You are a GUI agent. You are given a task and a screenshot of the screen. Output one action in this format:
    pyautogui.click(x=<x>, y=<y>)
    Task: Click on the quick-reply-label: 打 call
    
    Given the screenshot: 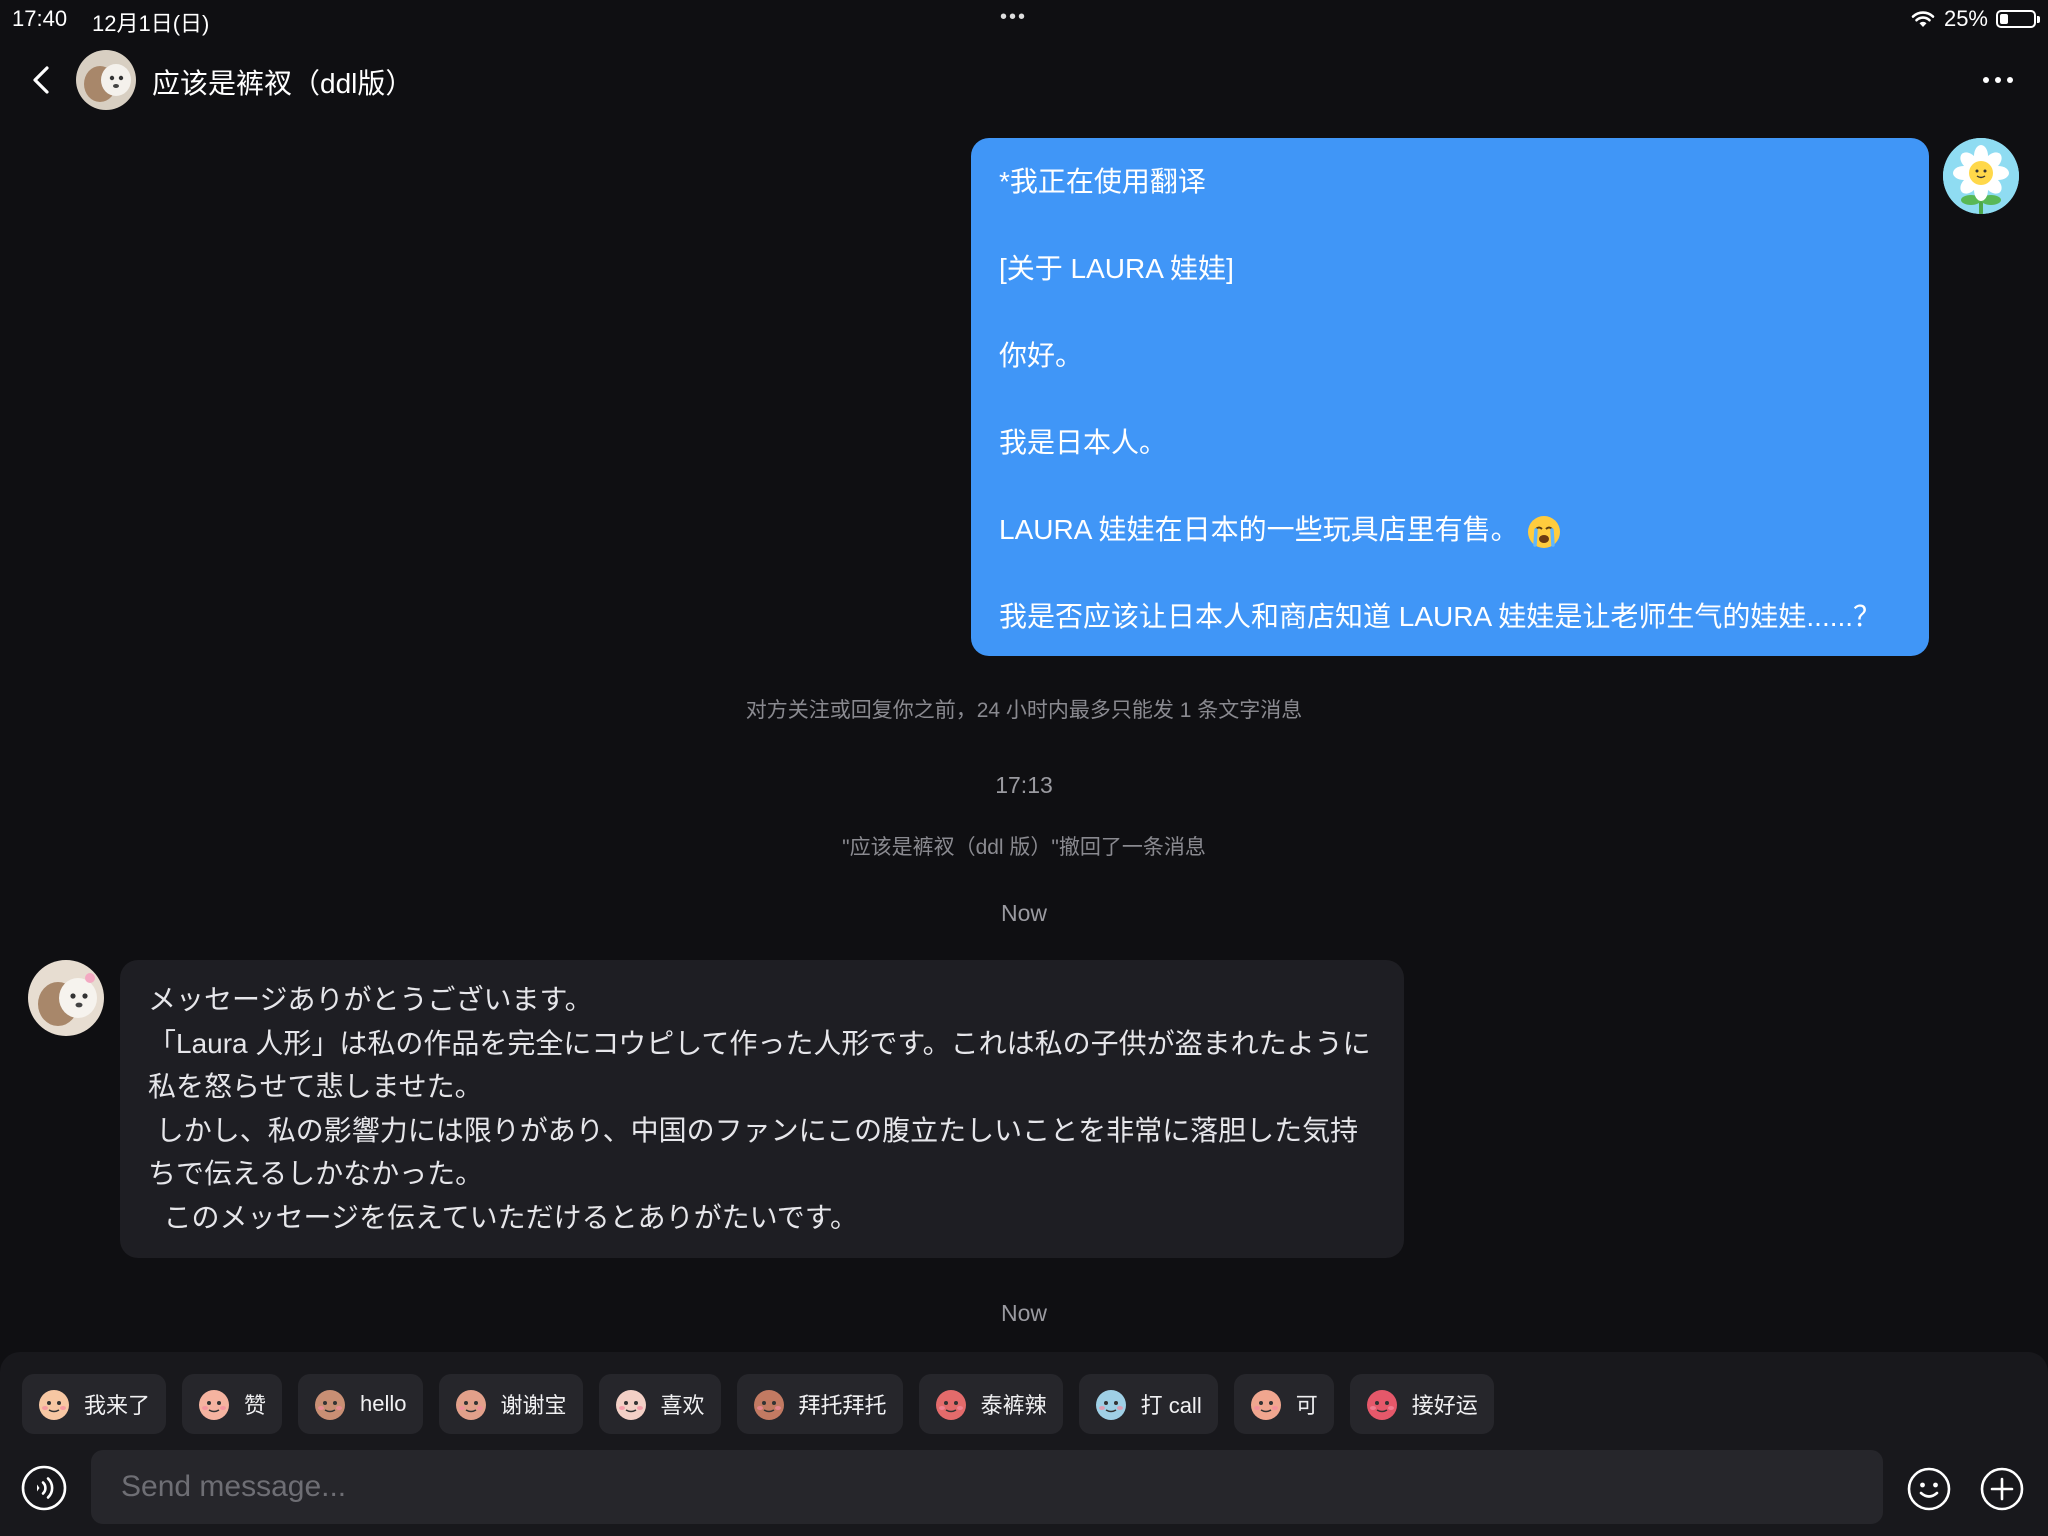 What is the action you would take?
    pyautogui.click(x=1171, y=1405)
    